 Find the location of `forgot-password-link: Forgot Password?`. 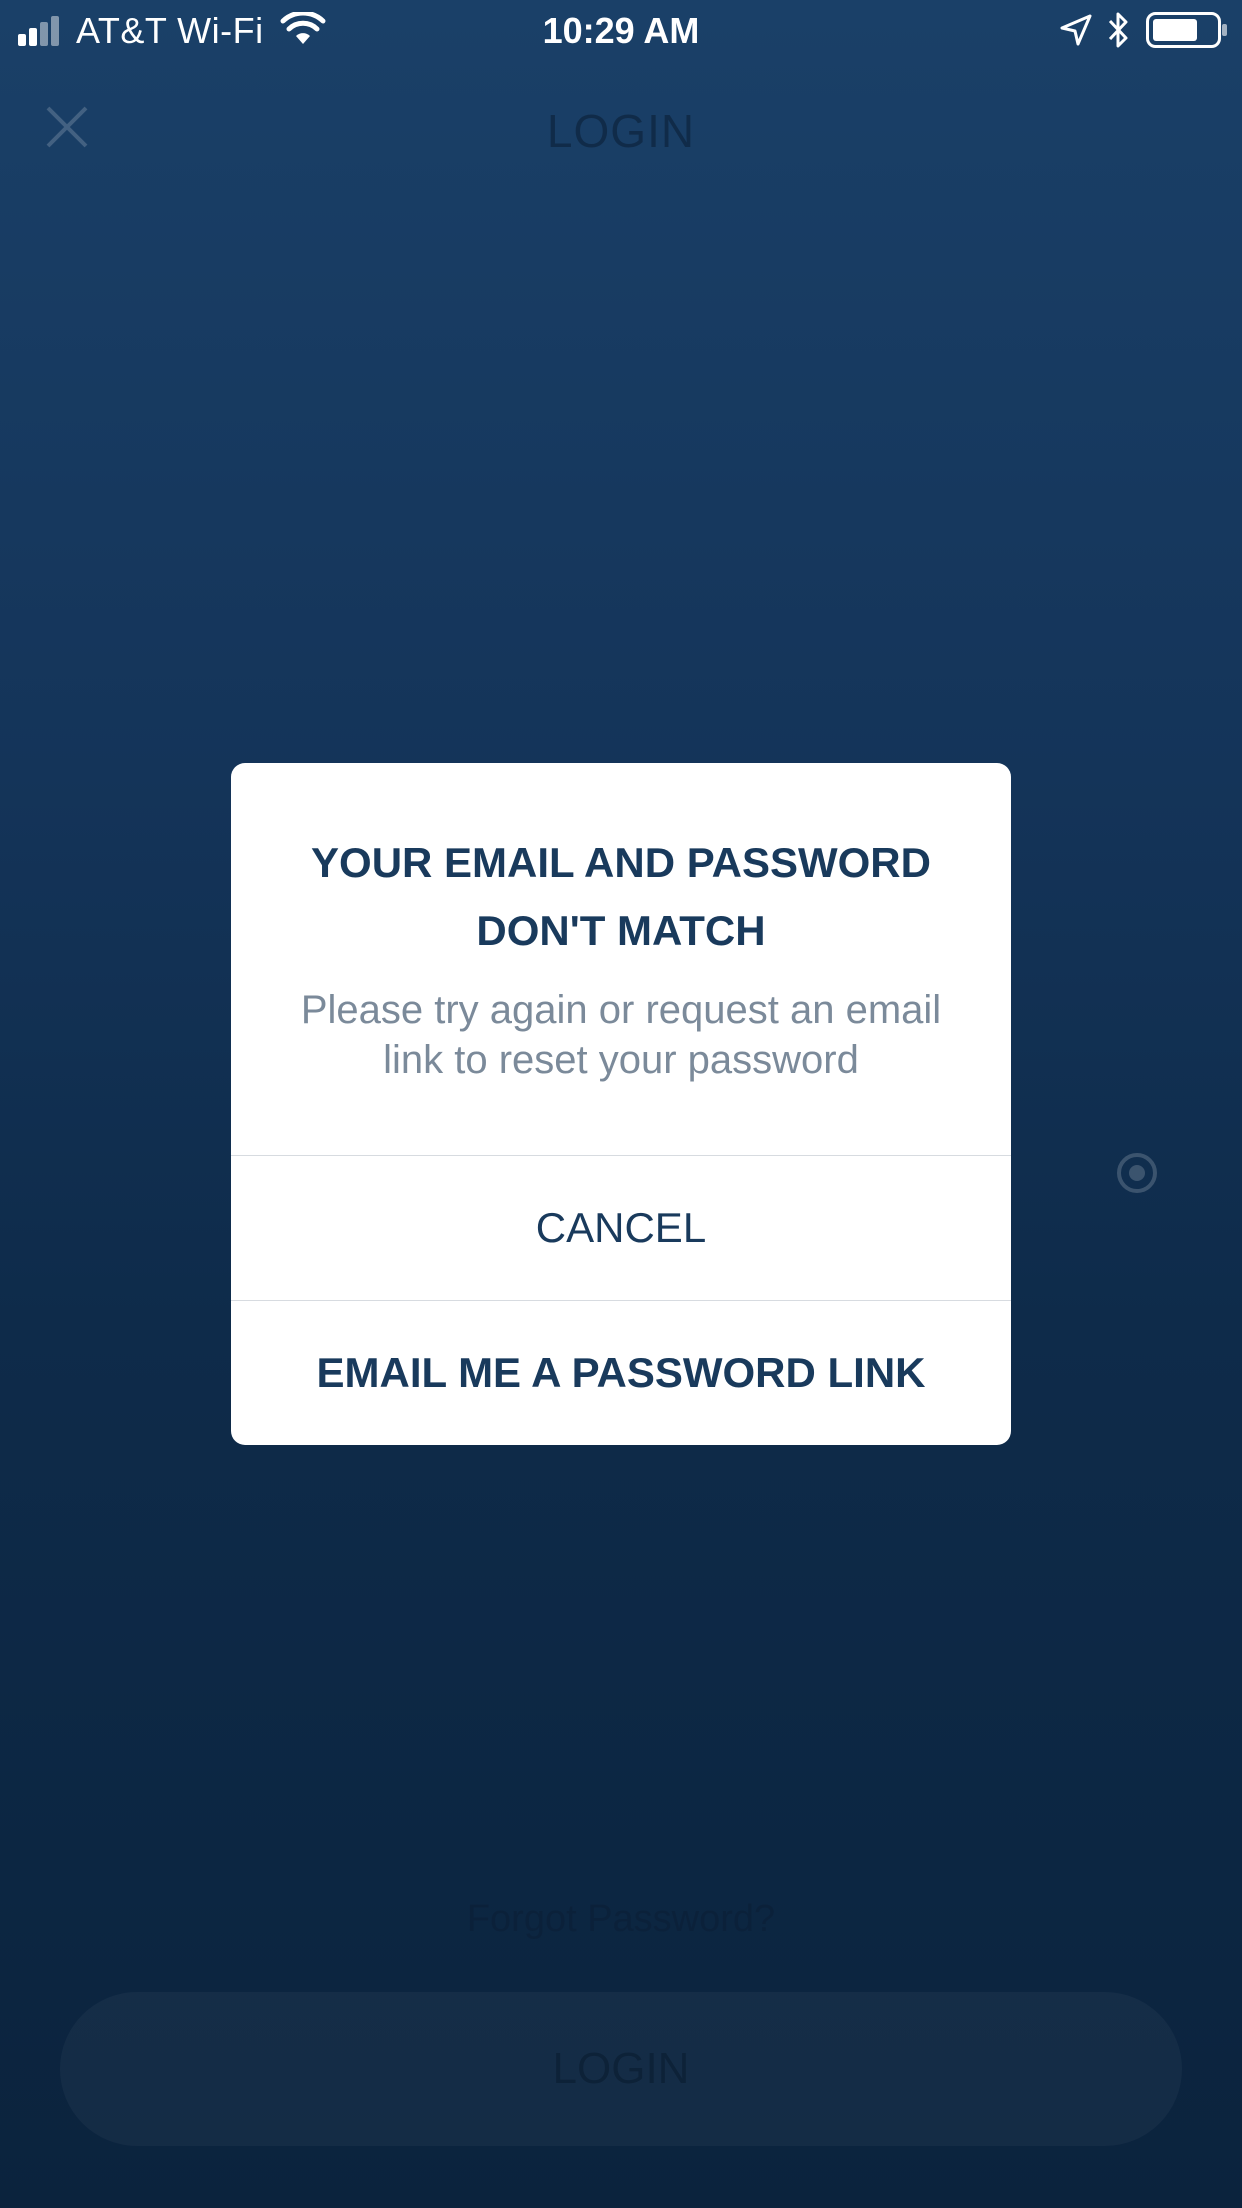

forgot-password-link: Forgot Password? is located at coordinates (621, 1919).